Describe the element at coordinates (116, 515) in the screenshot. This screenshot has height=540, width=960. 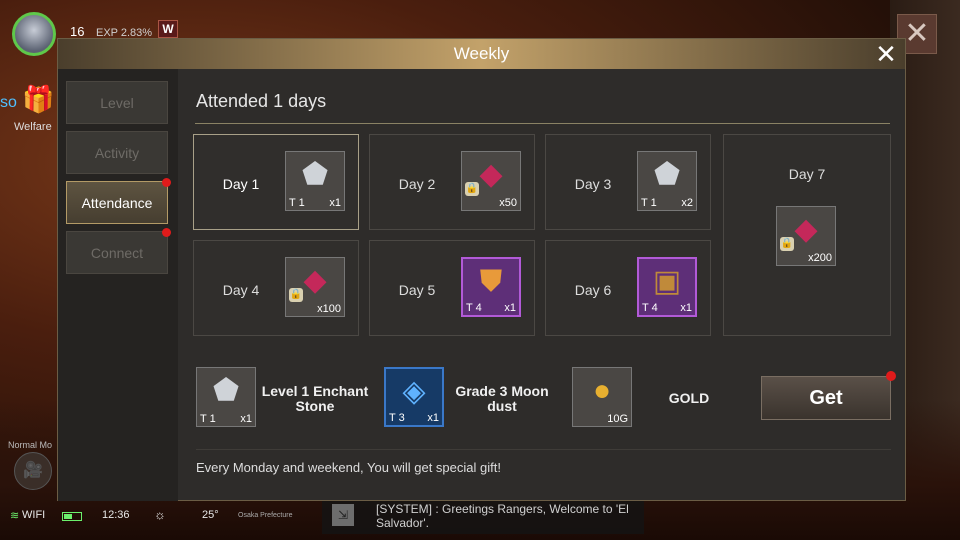
I see `clock-time: 12:36` at that location.